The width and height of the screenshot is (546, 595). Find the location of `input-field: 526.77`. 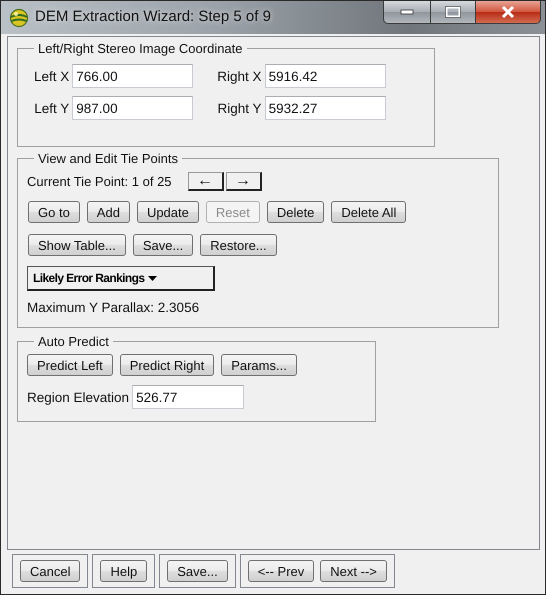

input-field: 526.77 is located at coordinates (188, 397).